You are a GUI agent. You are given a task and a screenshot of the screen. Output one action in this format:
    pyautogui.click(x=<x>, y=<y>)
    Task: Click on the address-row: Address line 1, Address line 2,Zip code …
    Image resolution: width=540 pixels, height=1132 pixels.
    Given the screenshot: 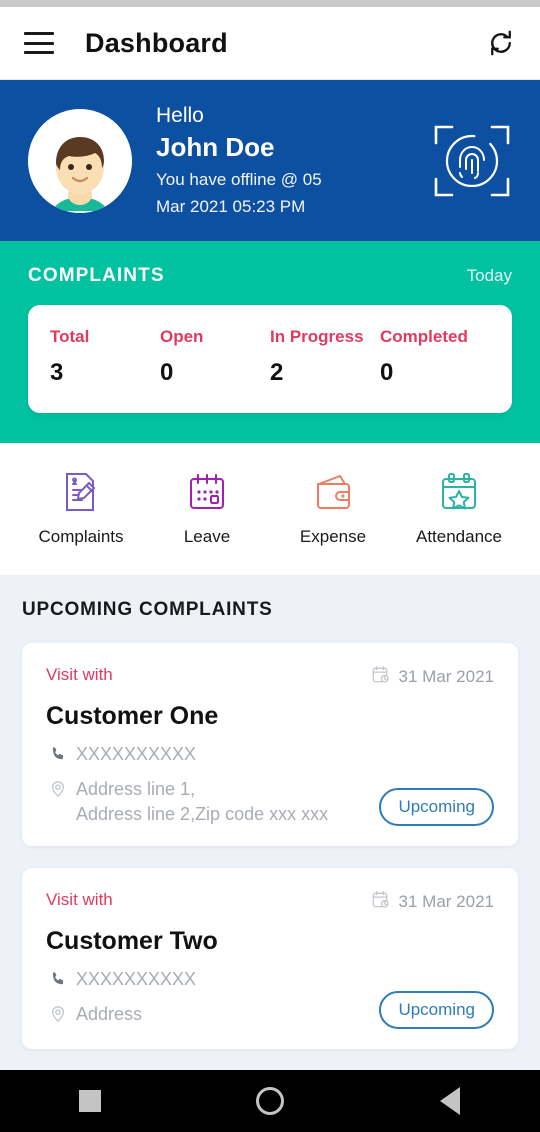 What is the action you would take?
    pyautogui.click(x=206, y=801)
    